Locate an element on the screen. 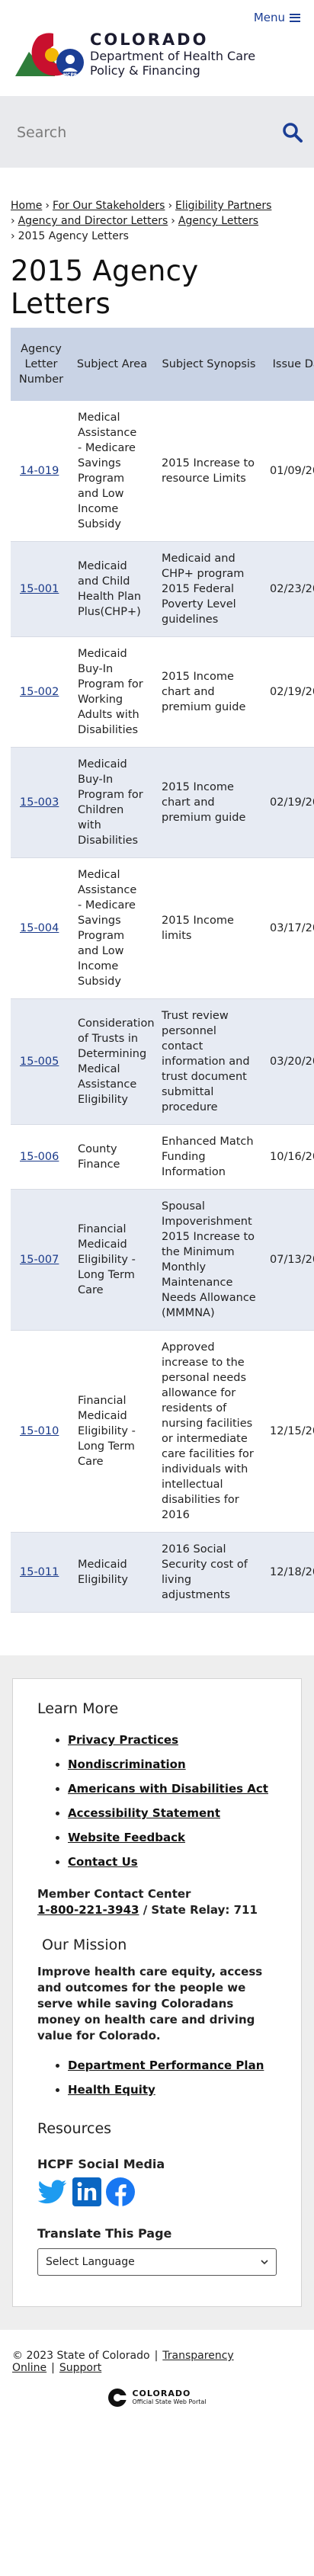 This screenshot has width=314, height=2576. header-letter-number: Agency Letter Number is located at coordinates (41, 364).